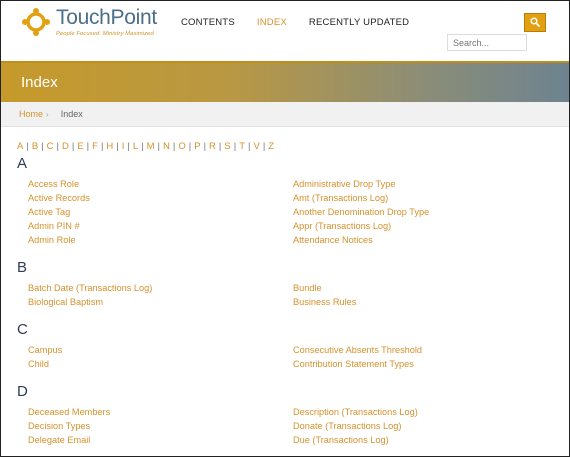 The height and width of the screenshot is (457, 570). Describe the element at coordinates (423, 350) in the screenshot. I see `index-link: Consecutive Absents Threshold` at that location.